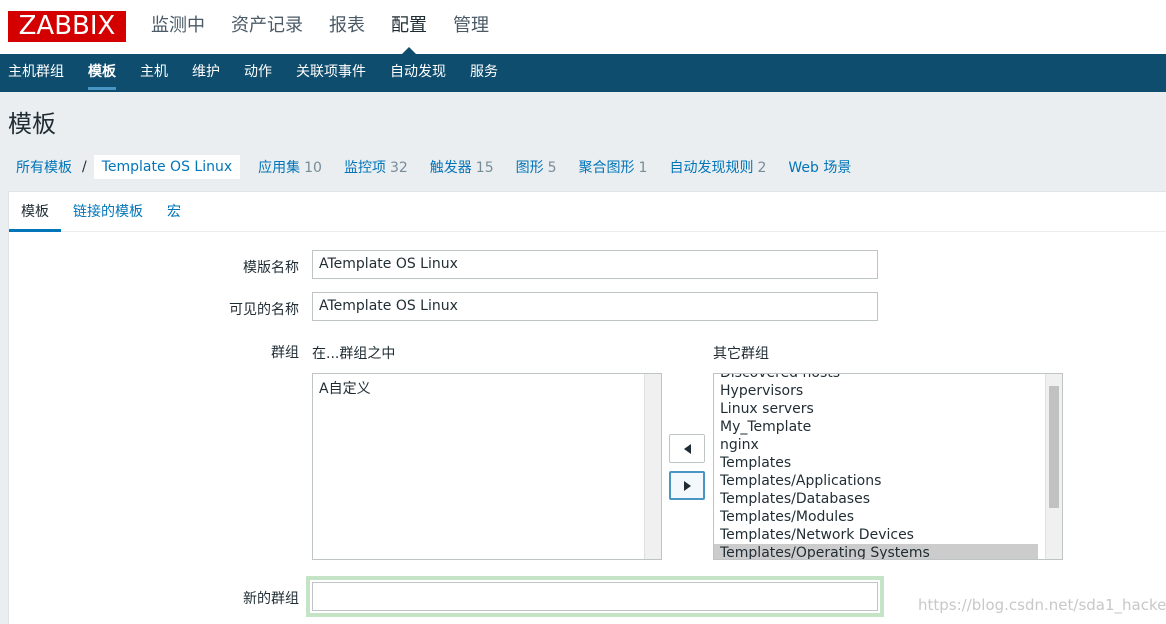  I want to click on breadcrumb-all-templates: 所有模板, so click(44, 167).